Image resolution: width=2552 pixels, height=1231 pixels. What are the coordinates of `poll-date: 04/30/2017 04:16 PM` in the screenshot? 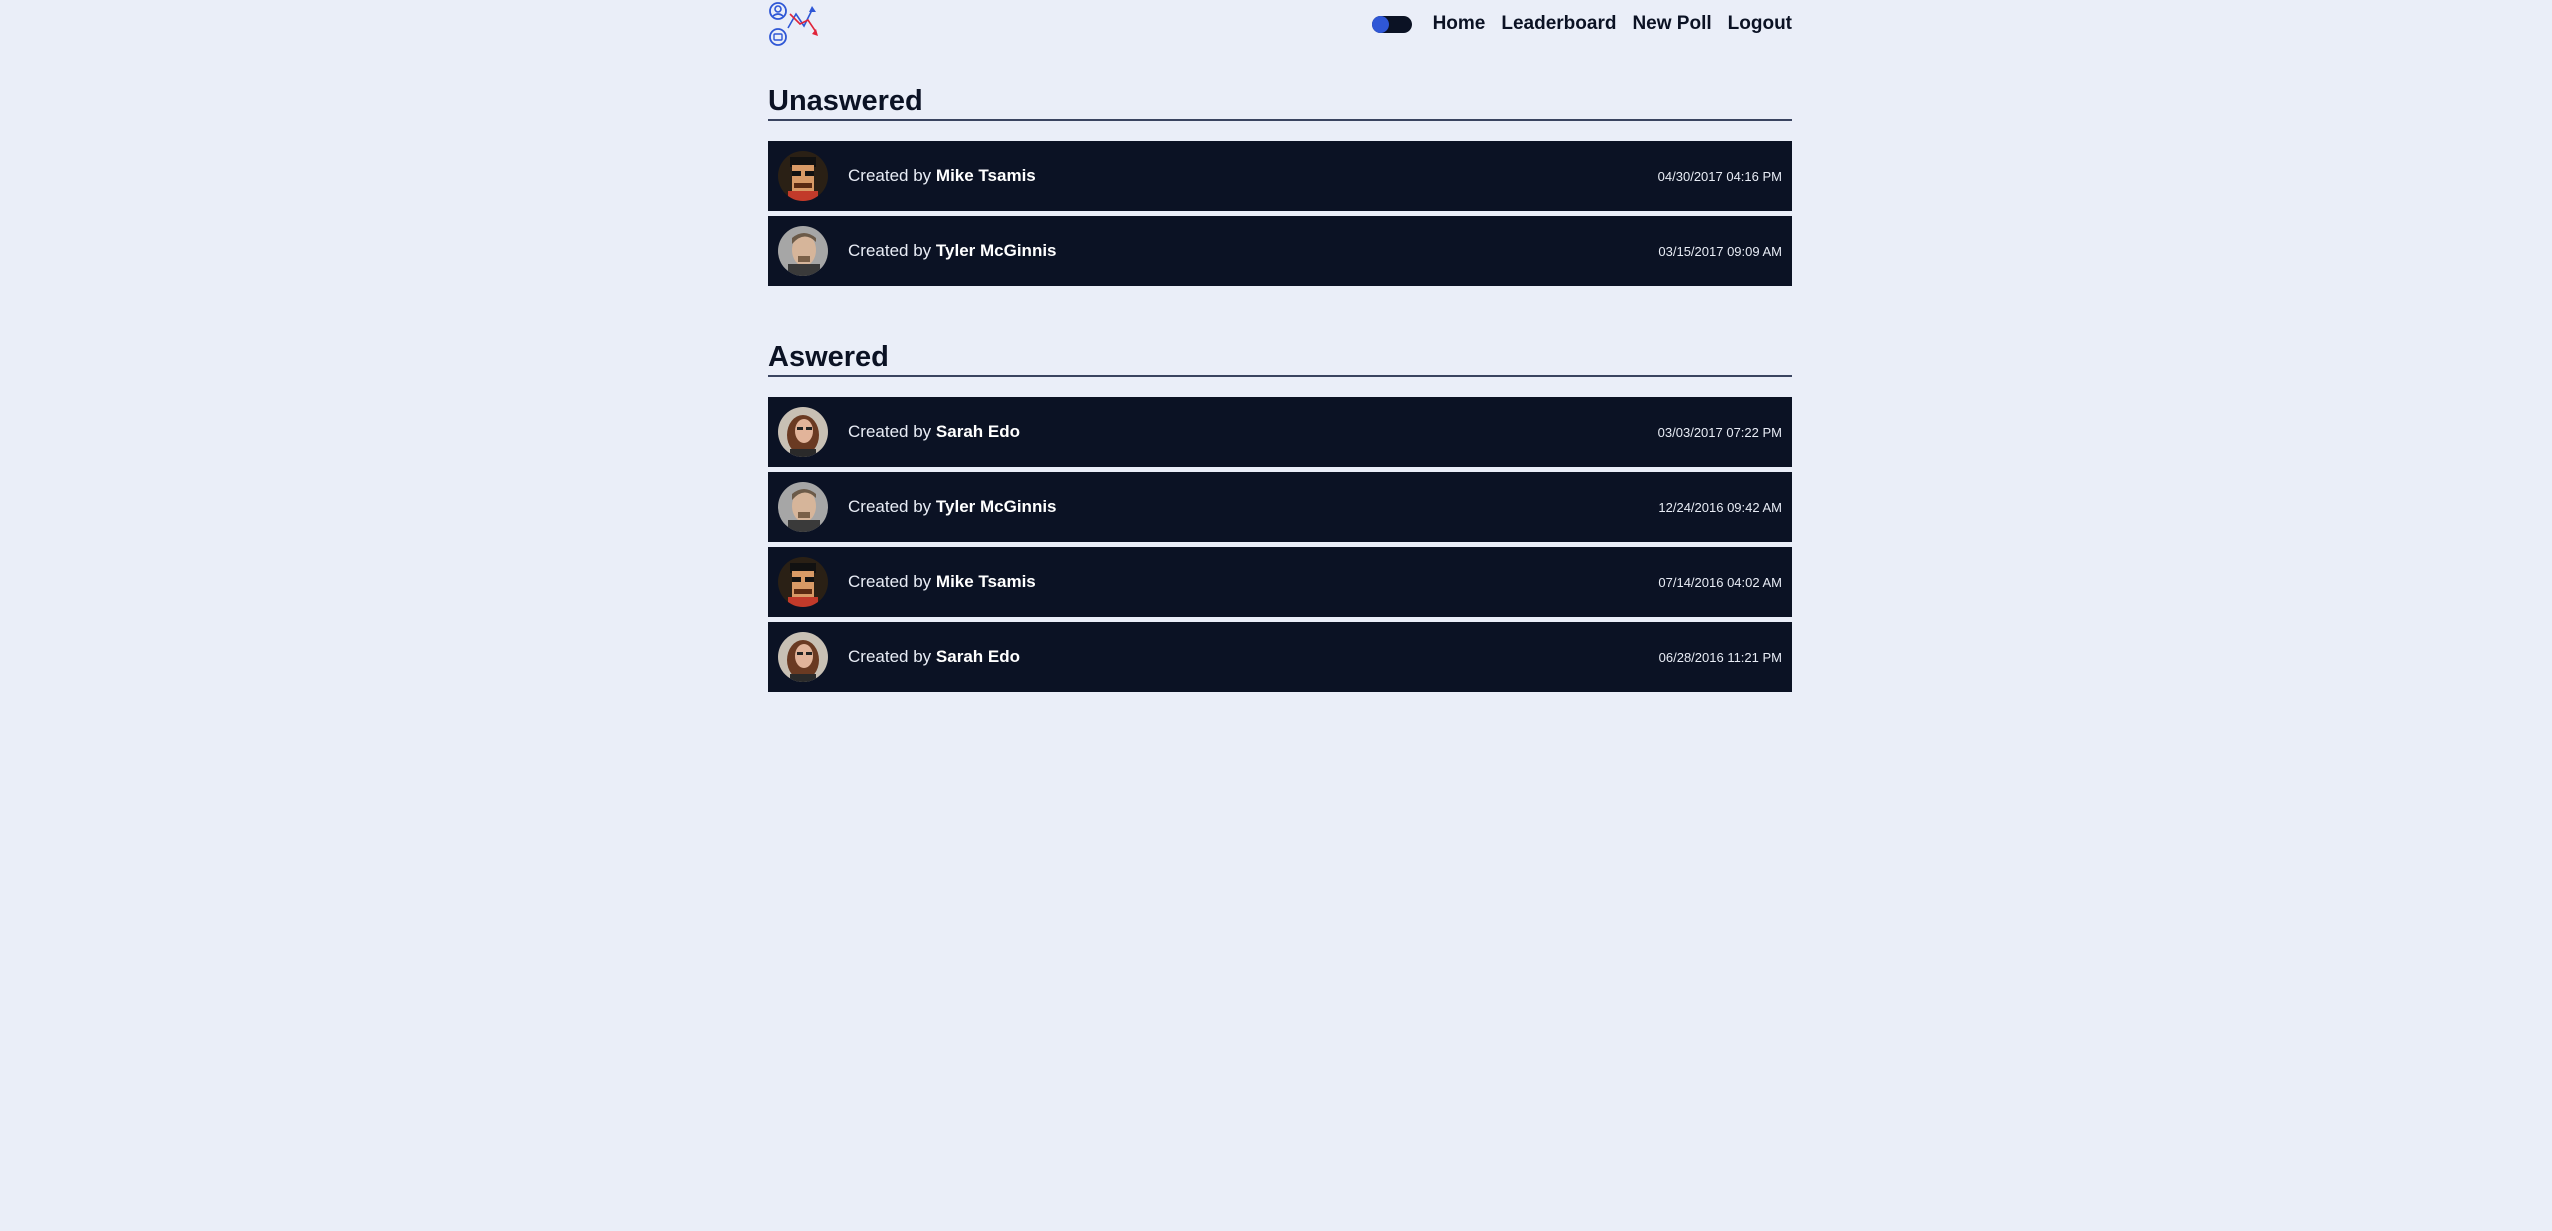 It's located at (1719, 176).